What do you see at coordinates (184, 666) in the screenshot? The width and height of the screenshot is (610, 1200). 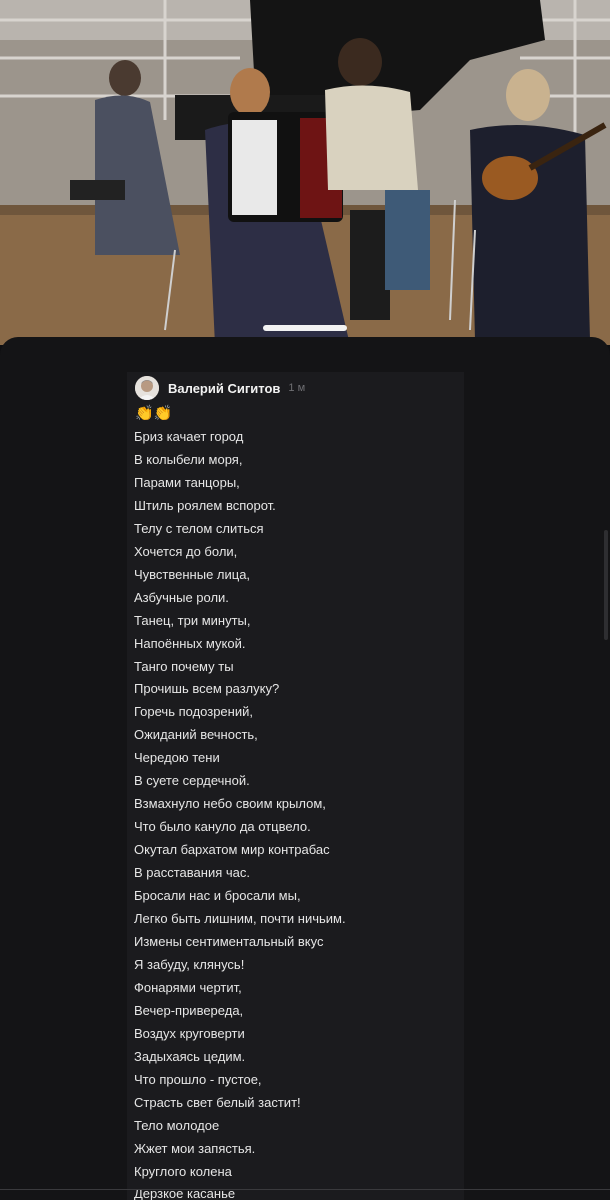 I see `comment-line: Танго почему ты` at bounding box center [184, 666].